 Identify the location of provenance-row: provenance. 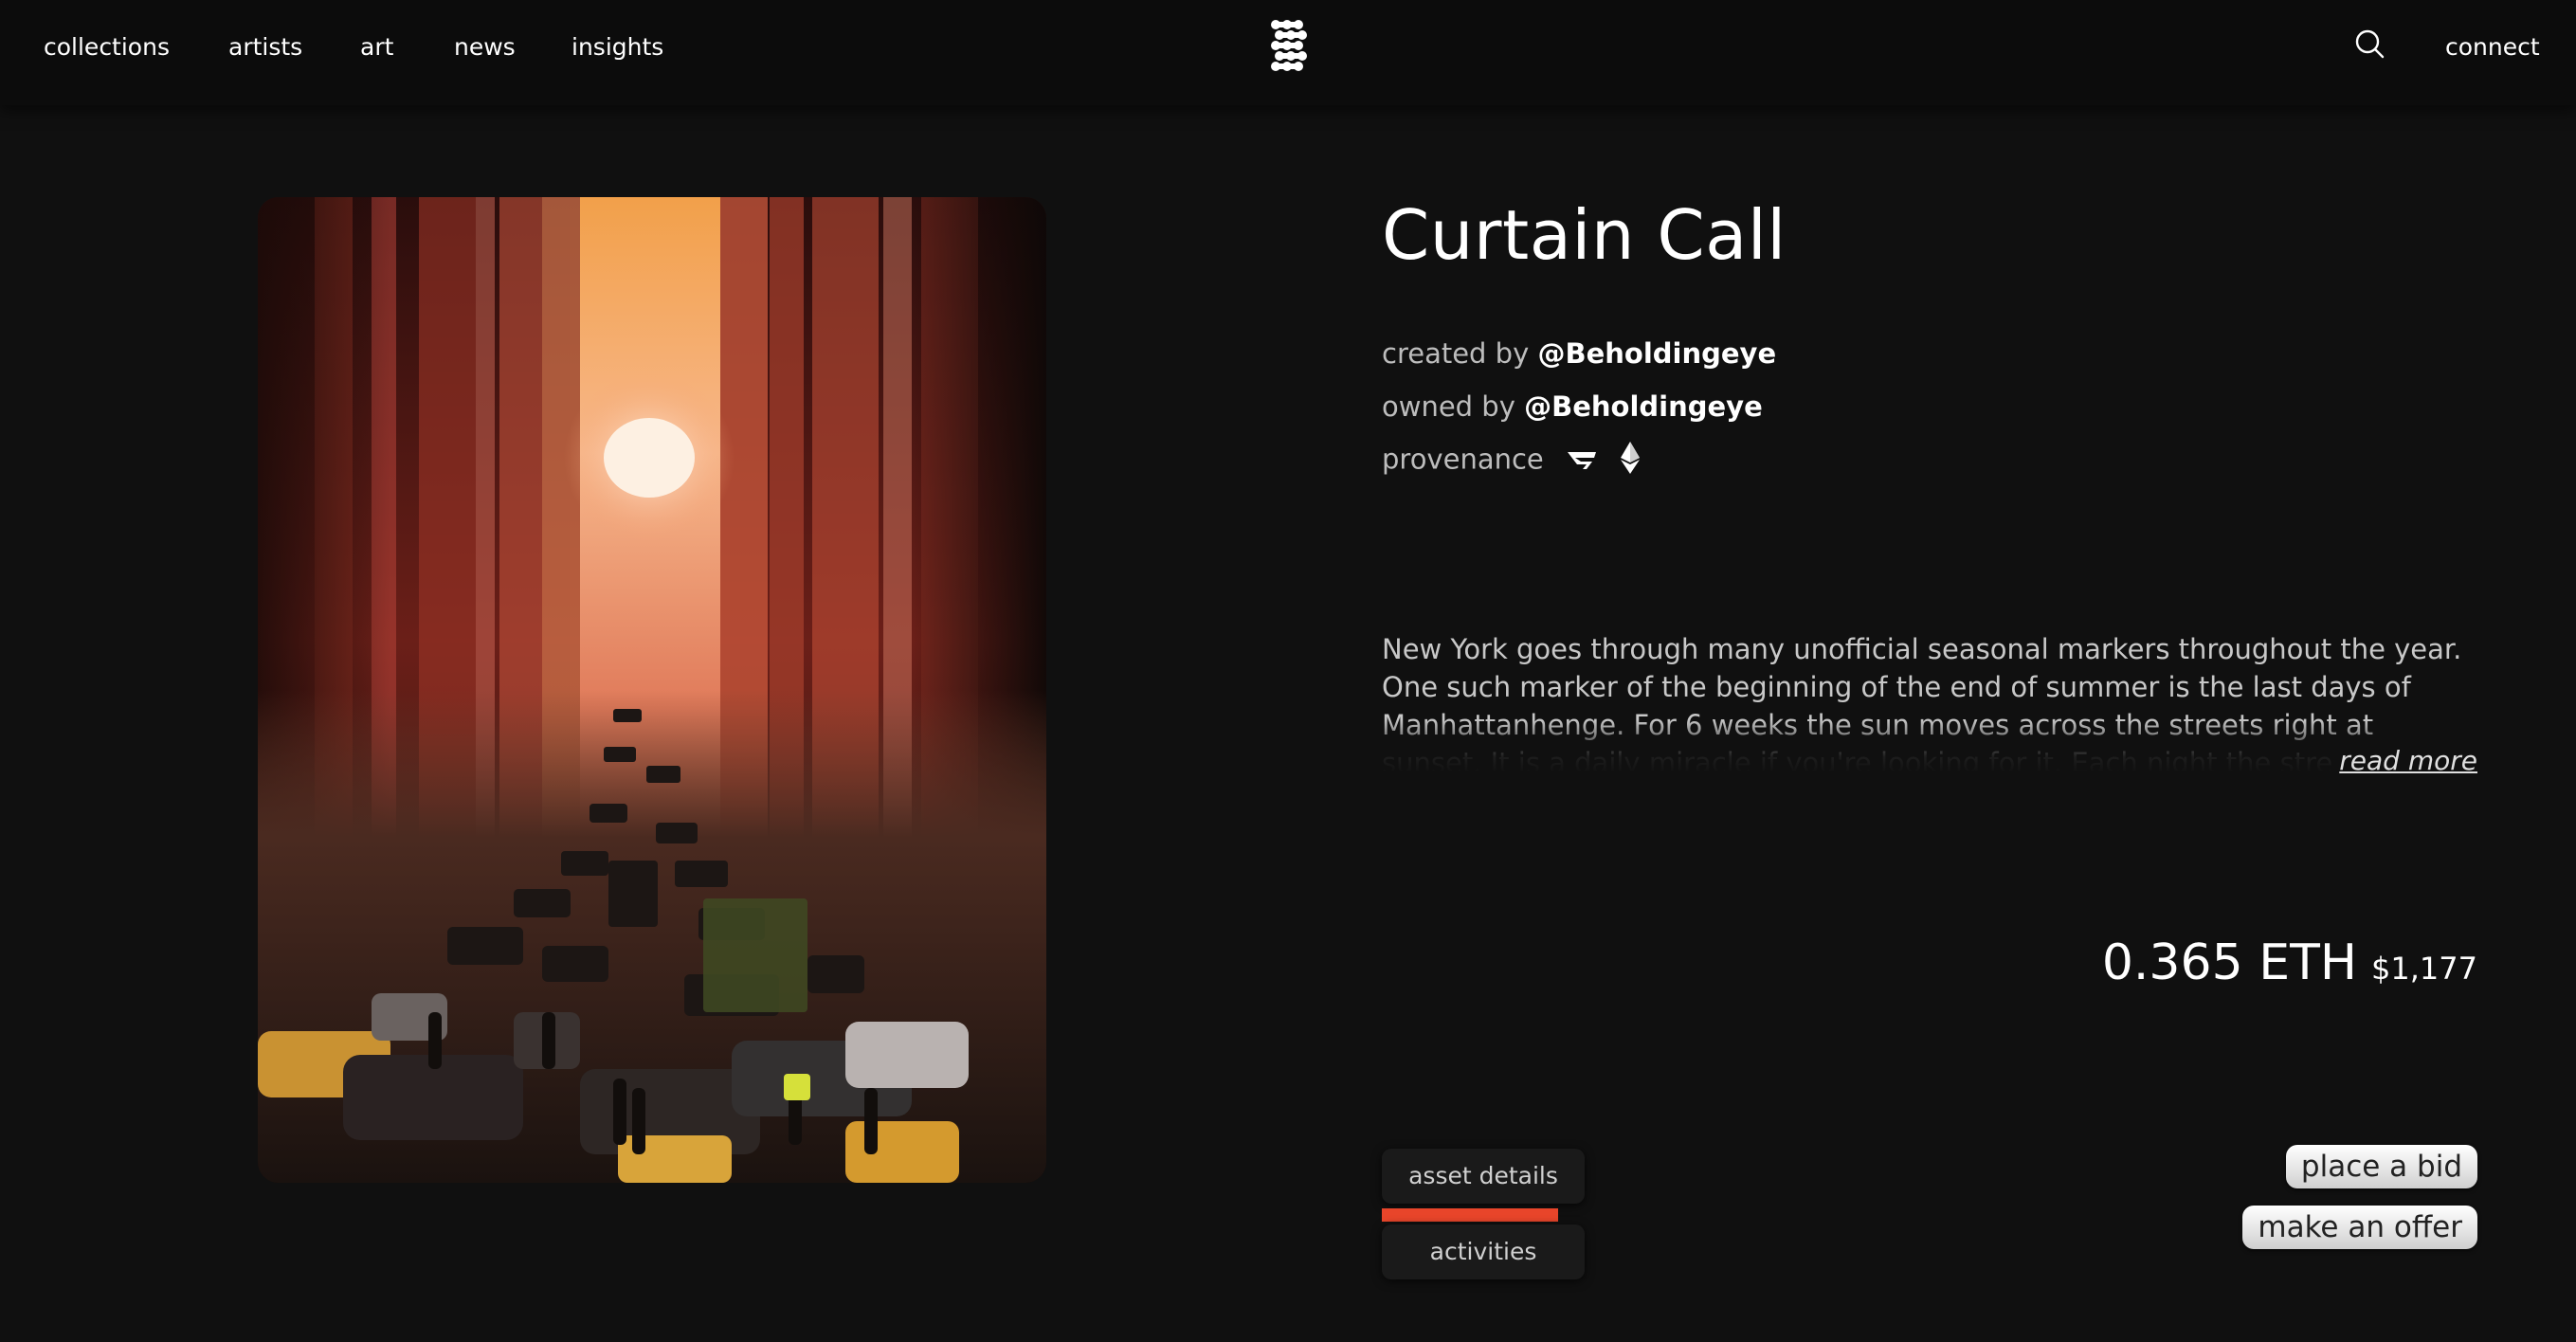
(1511, 461).